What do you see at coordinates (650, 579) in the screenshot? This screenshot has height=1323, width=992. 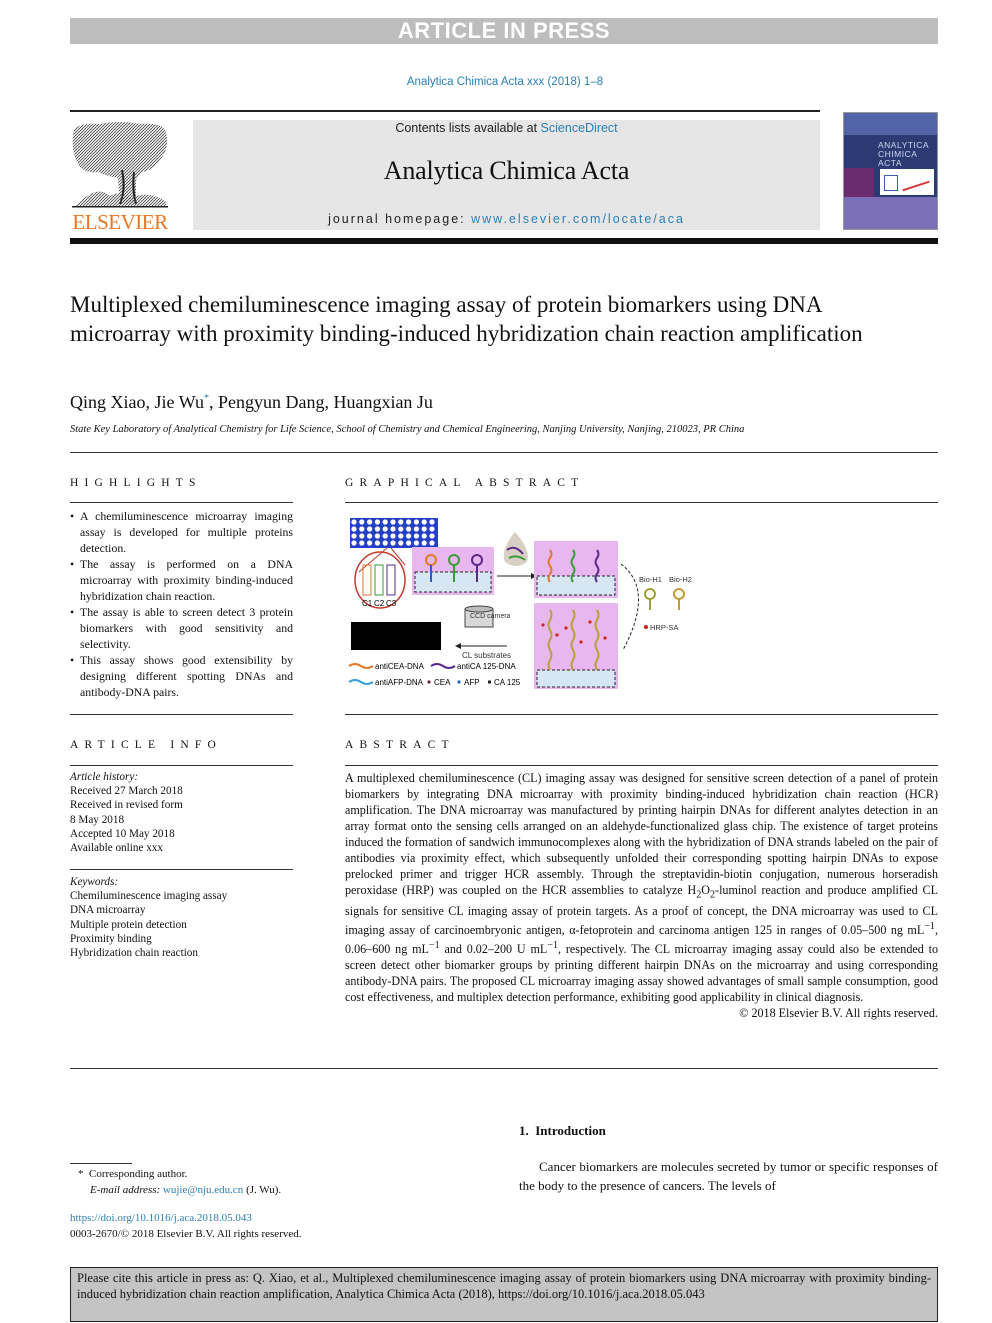 I see `bio-h1-label: Bio-H1` at bounding box center [650, 579].